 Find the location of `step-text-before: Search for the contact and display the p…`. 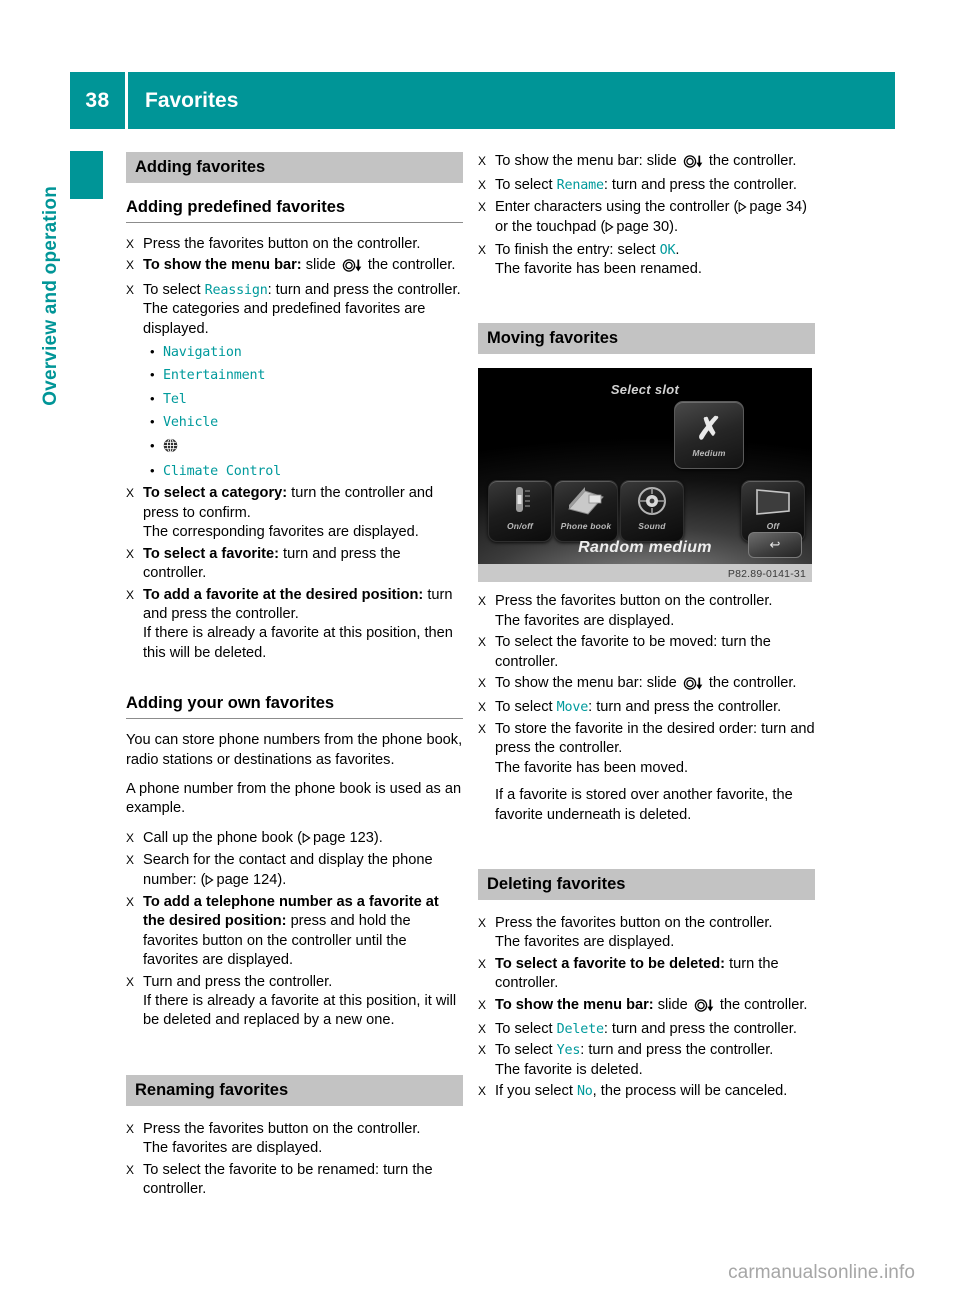

step-text-before: Search for the contact and display the p… is located at coordinates (288, 870).